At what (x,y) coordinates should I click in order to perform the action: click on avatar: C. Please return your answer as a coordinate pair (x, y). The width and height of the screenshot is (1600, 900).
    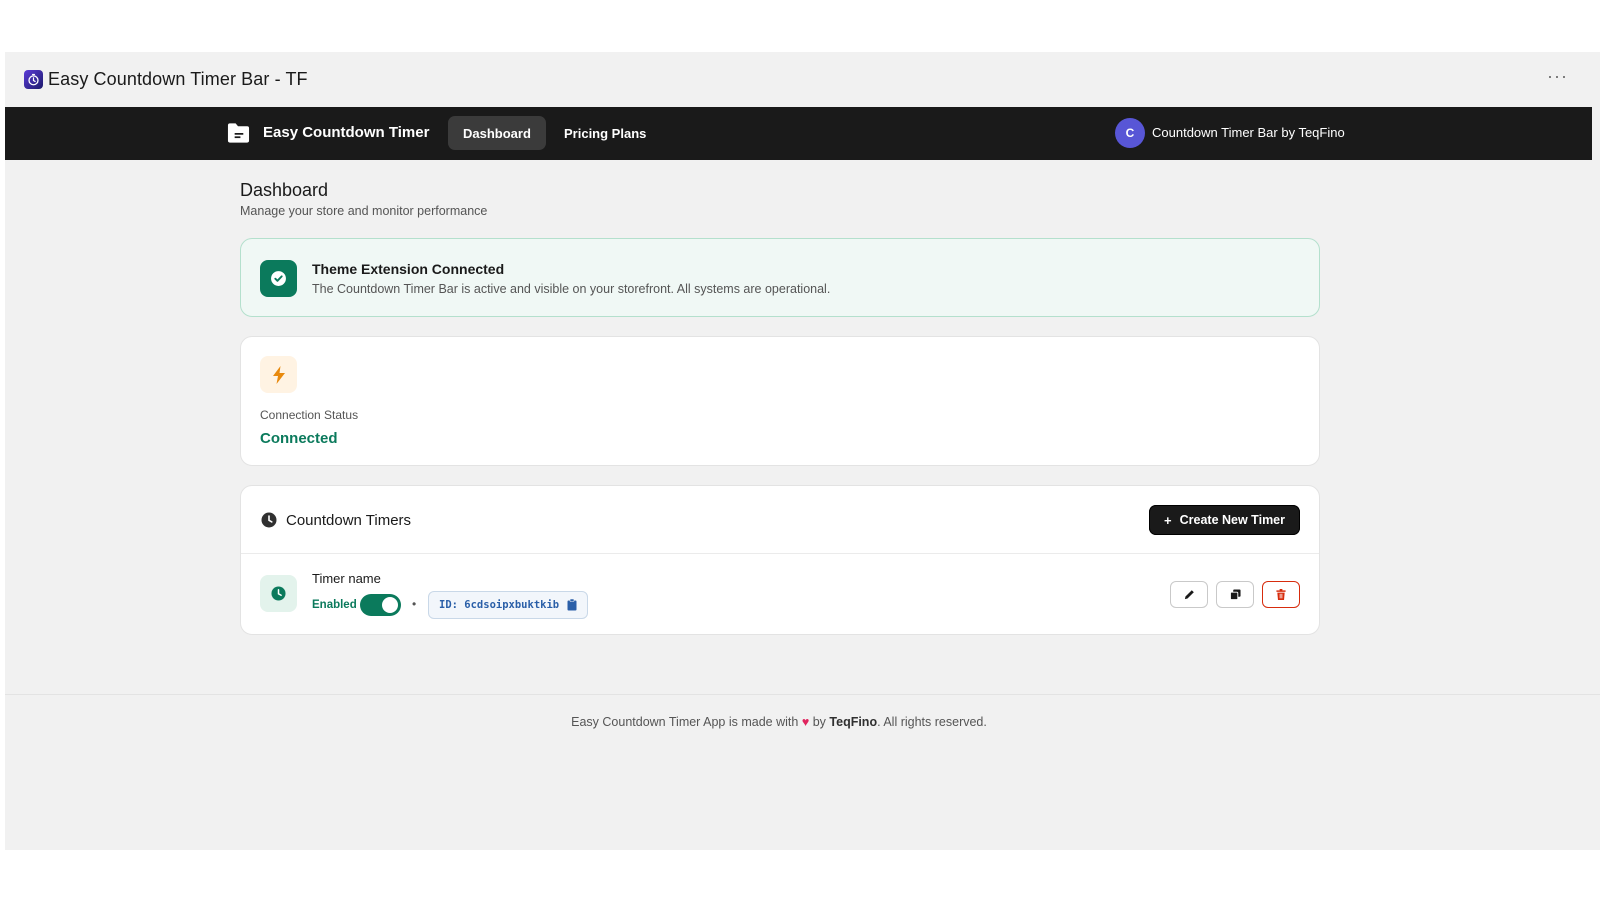
    Looking at the image, I should click on (1130, 133).